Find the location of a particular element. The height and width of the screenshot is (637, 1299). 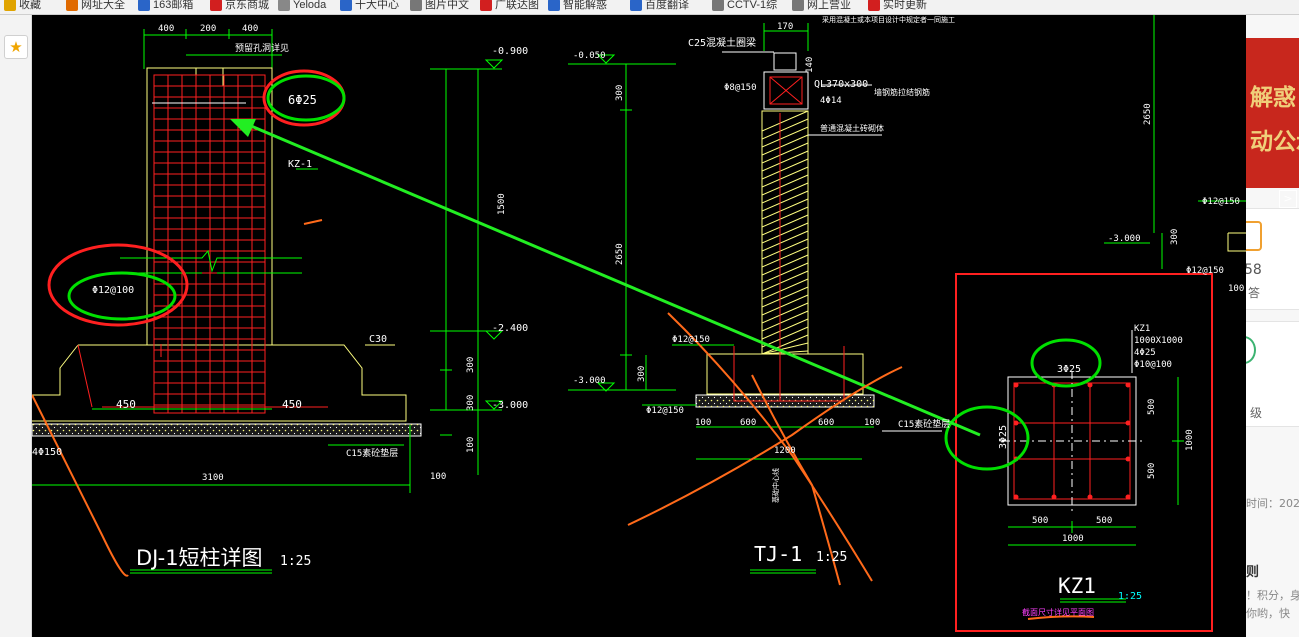

tj1-beam-stirrup: Φ8@150 is located at coordinates (740, 88).